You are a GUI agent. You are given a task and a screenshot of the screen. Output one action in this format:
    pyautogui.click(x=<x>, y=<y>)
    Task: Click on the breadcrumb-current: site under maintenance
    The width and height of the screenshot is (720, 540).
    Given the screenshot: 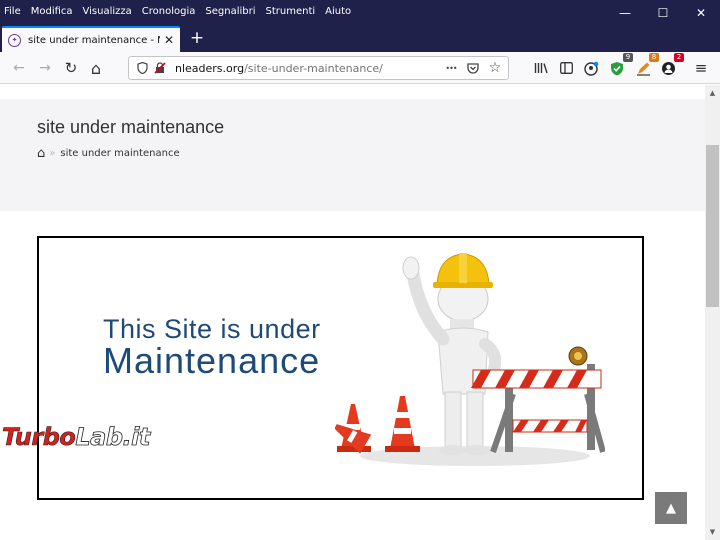 What is the action you would take?
    pyautogui.click(x=120, y=153)
    